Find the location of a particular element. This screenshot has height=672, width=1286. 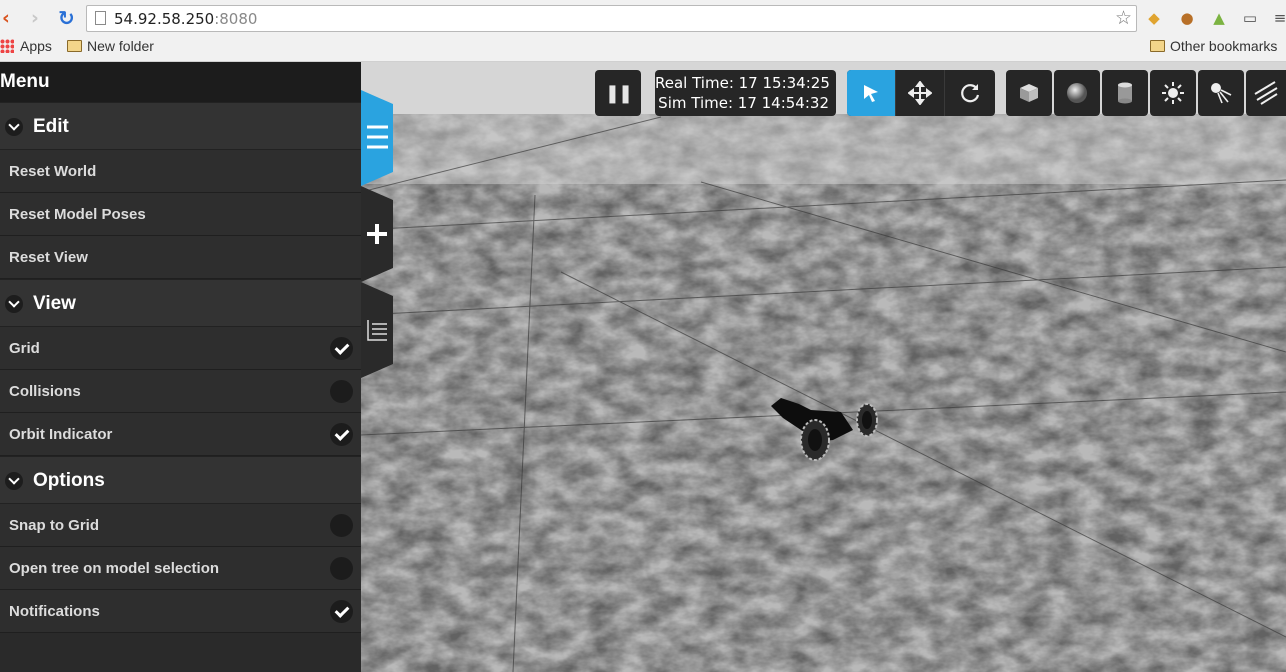

bookmark-star-icon: ☆ is located at coordinates (1123, 18).